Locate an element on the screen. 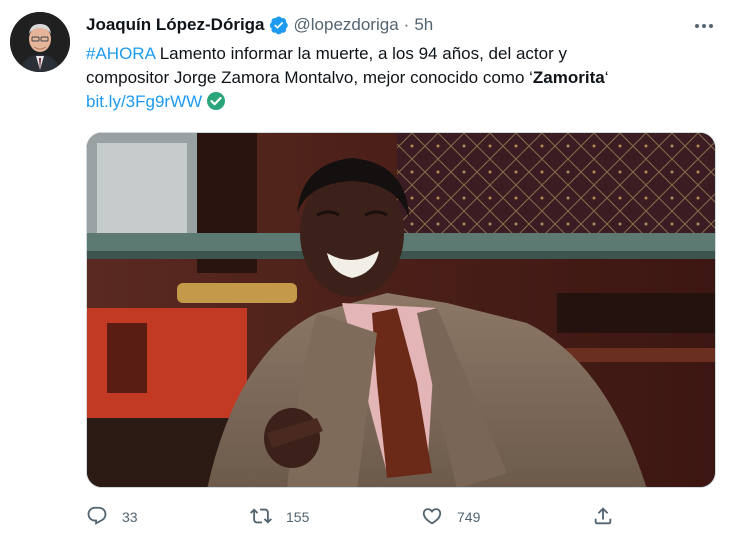 Image resolution: width=733 pixels, height=548 pixels. retweet-count: 155 is located at coordinates (298, 517).